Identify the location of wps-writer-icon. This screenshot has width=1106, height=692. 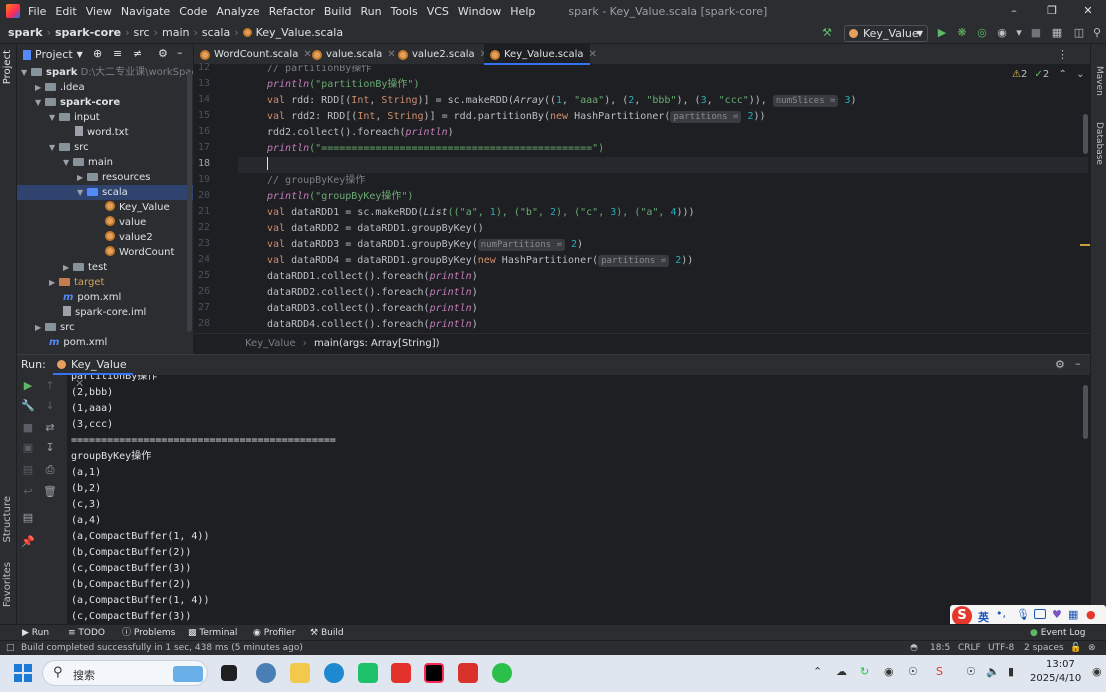
(468, 673).